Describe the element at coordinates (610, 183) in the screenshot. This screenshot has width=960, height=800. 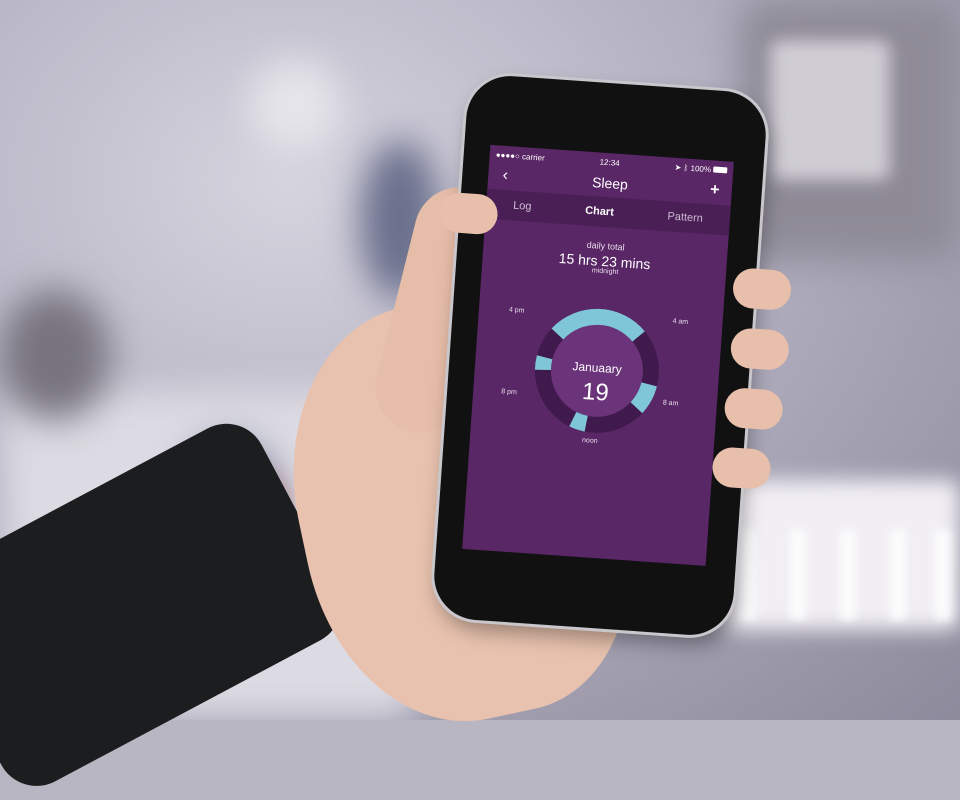
I see `page-title: Sleep` at that location.